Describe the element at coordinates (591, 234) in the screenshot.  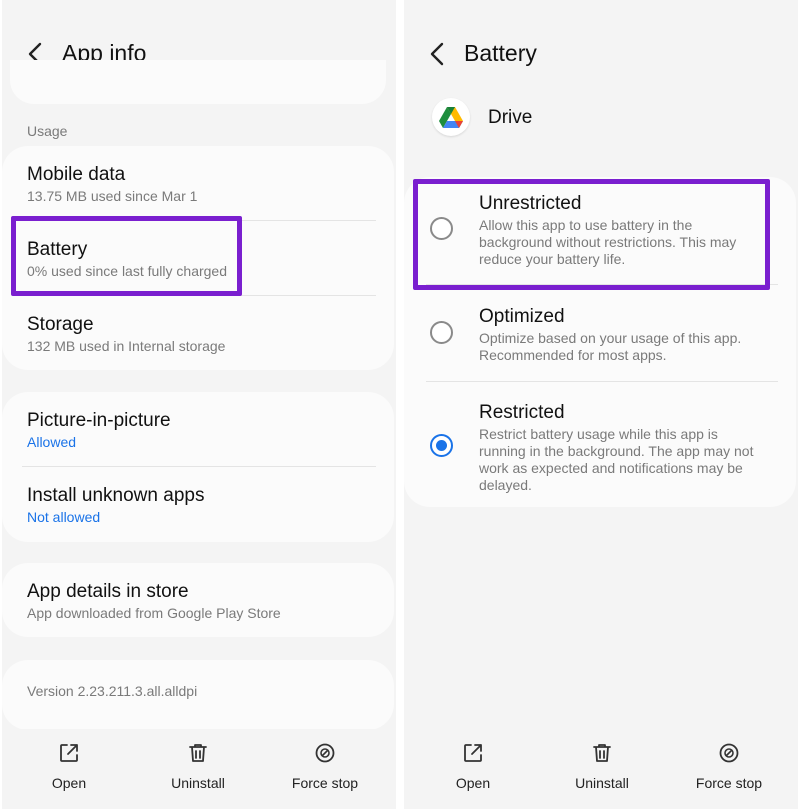
I see `unrestricted-highlight-box` at that location.